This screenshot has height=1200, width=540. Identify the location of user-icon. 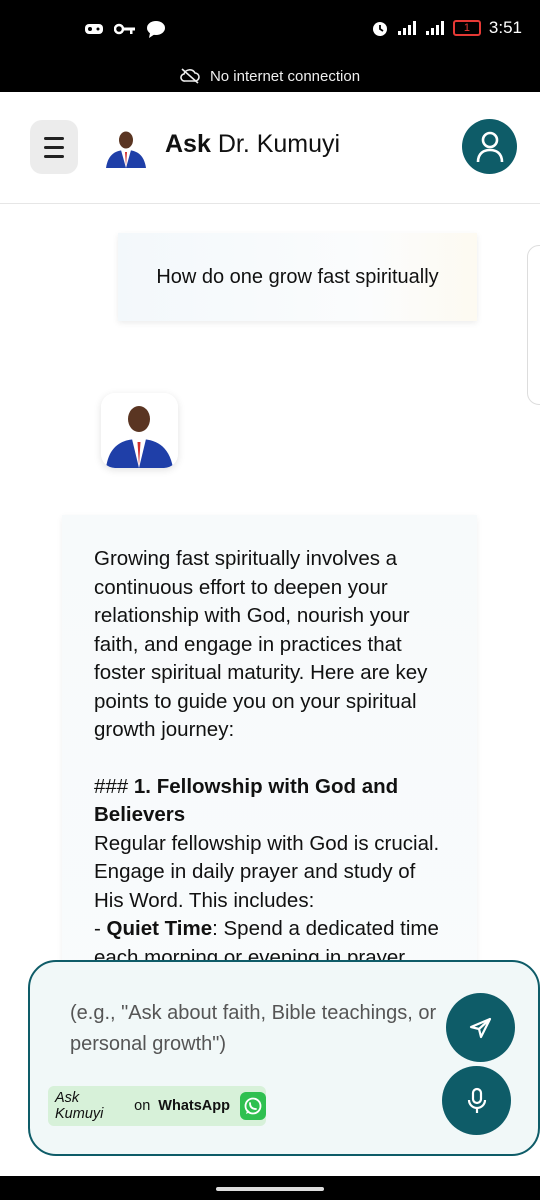
(489, 146).